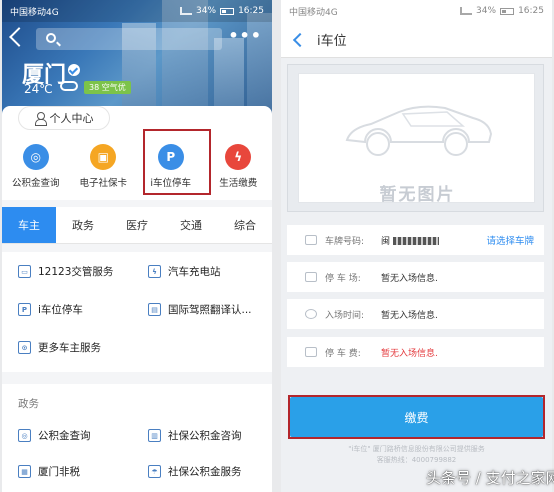  I want to click on plate-value: 闽, so click(410, 240).